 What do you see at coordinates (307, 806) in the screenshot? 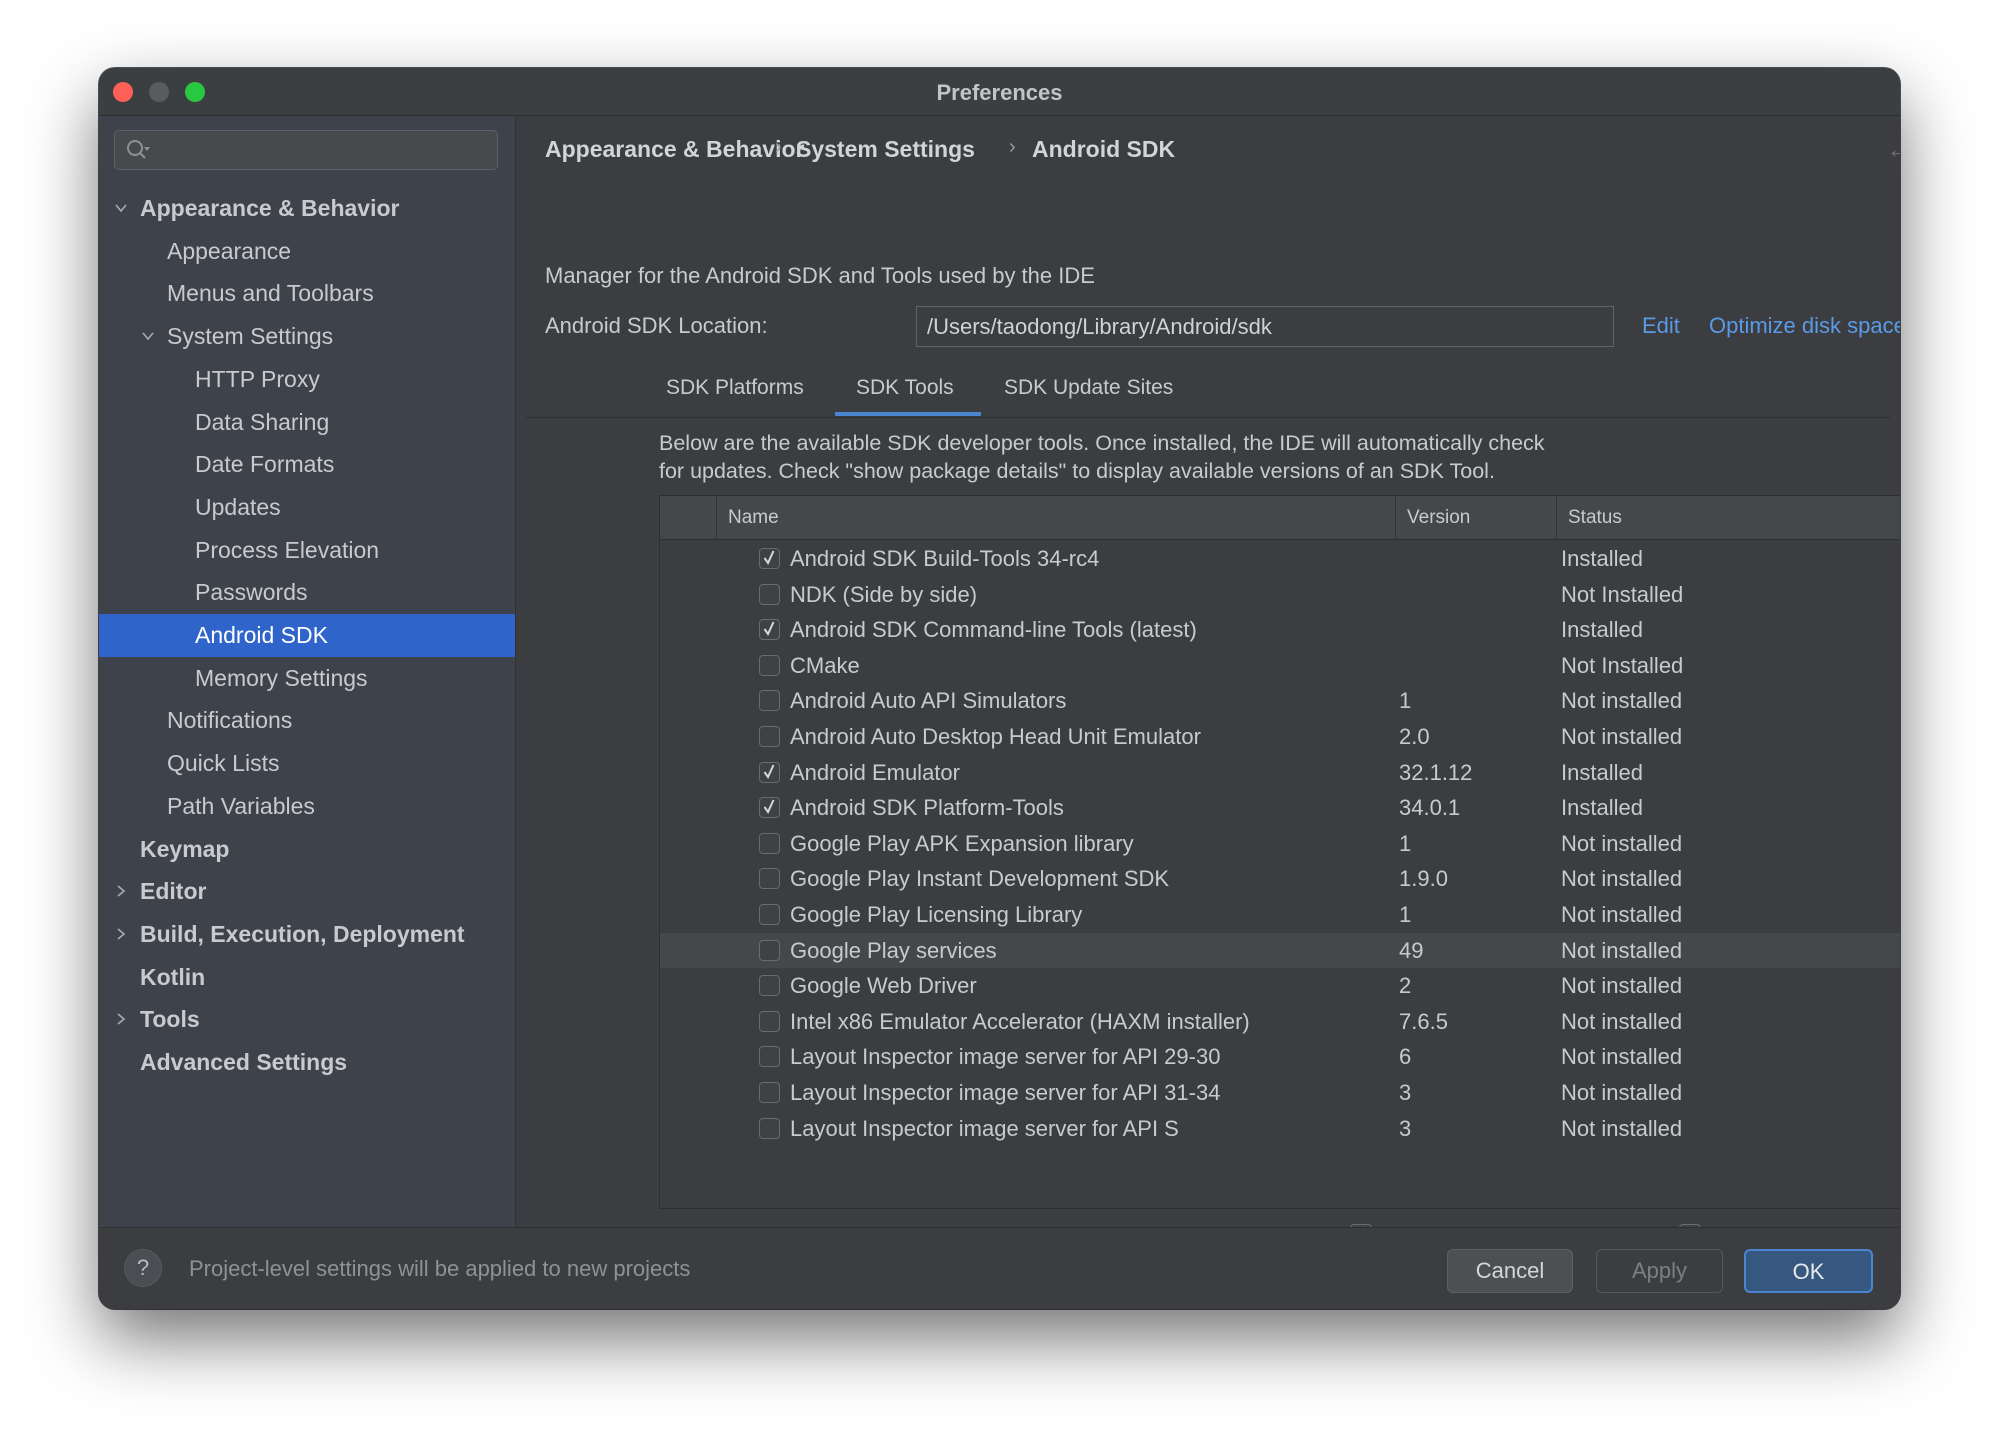
I see `sidebar-item: Path Variables` at bounding box center [307, 806].